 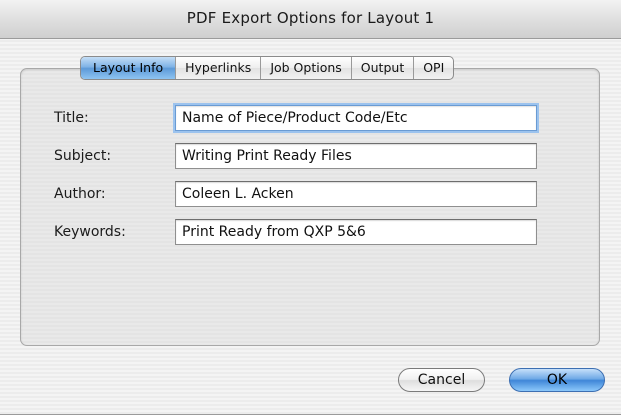 I want to click on subject-label: Subject:, so click(x=83, y=156).